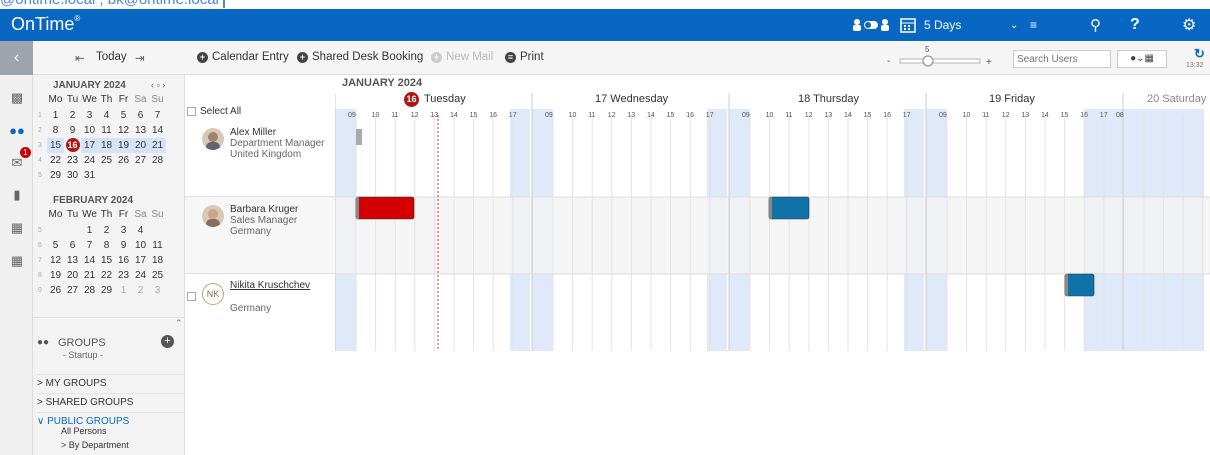 This screenshot has width=1210, height=455. What do you see at coordinates (270, 285) in the screenshot?
I see `person-name: Nikita Kruschchev` at bounding box center [270, 285].